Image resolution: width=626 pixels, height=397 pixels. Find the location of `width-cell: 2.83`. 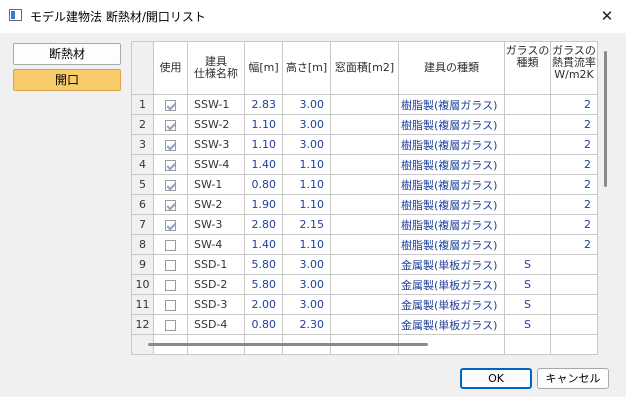

width-cell: 2.83 is located at coordinates (263, 104).